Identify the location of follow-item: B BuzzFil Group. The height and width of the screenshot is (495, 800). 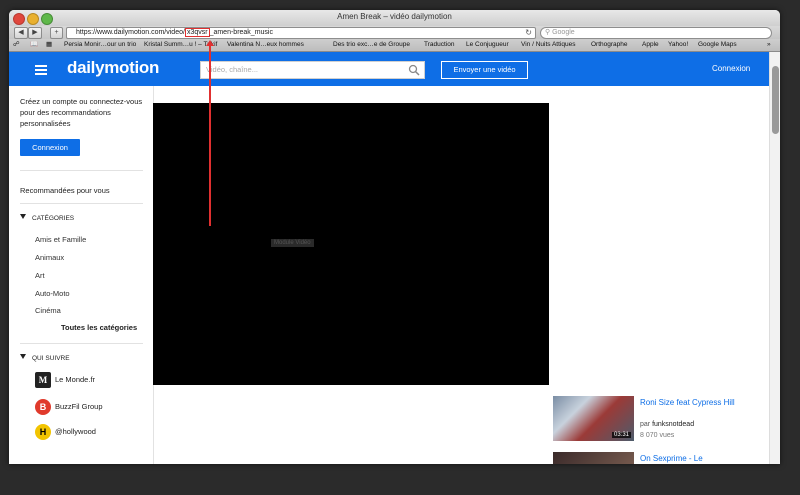
(69, 407).